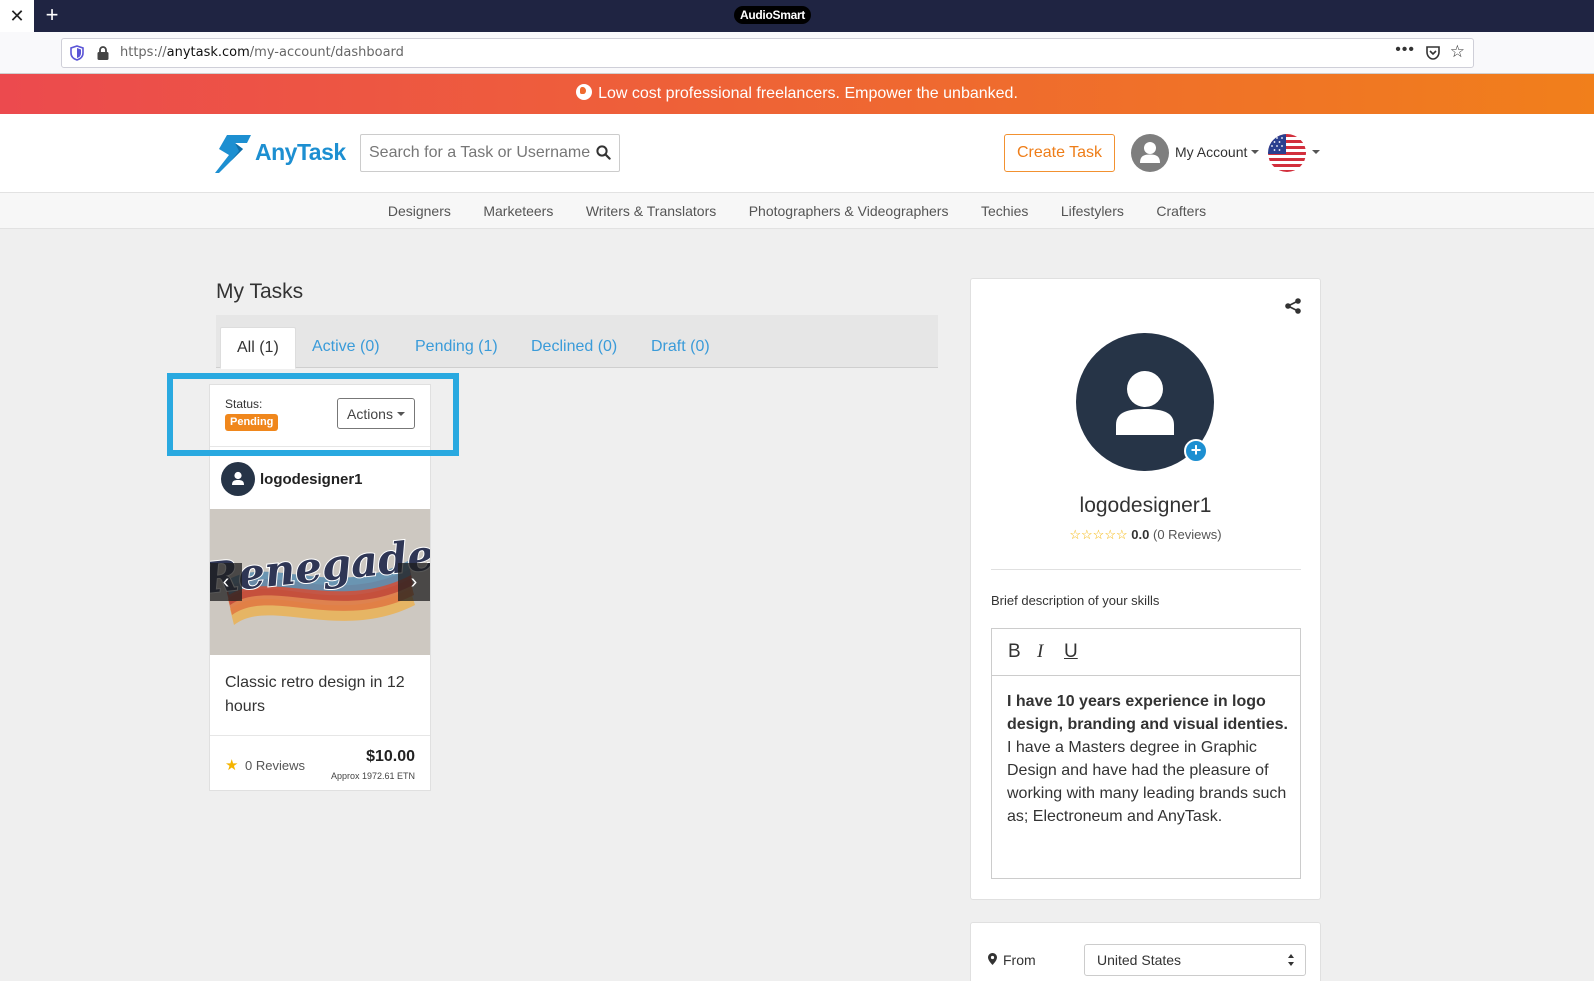  What do you see at coordinates (17, 16) in the screenshot?
I see `close-tab-icon: ✕` at bounding box center [17, 16].